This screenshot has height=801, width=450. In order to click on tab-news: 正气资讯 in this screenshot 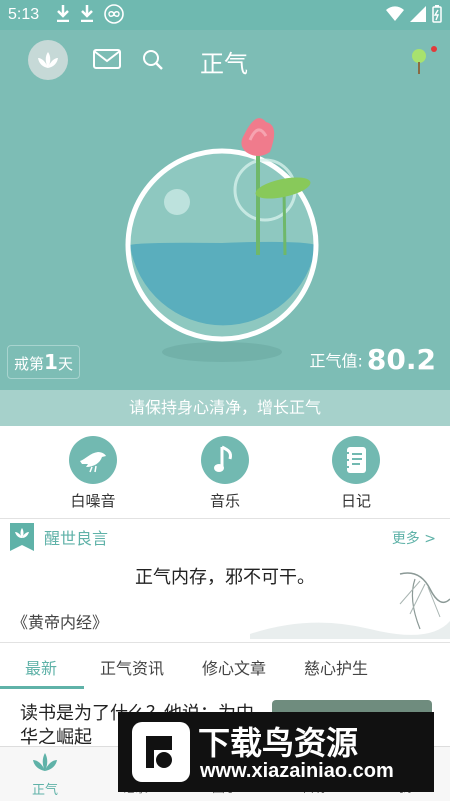, I will do `click(132, 667)`.